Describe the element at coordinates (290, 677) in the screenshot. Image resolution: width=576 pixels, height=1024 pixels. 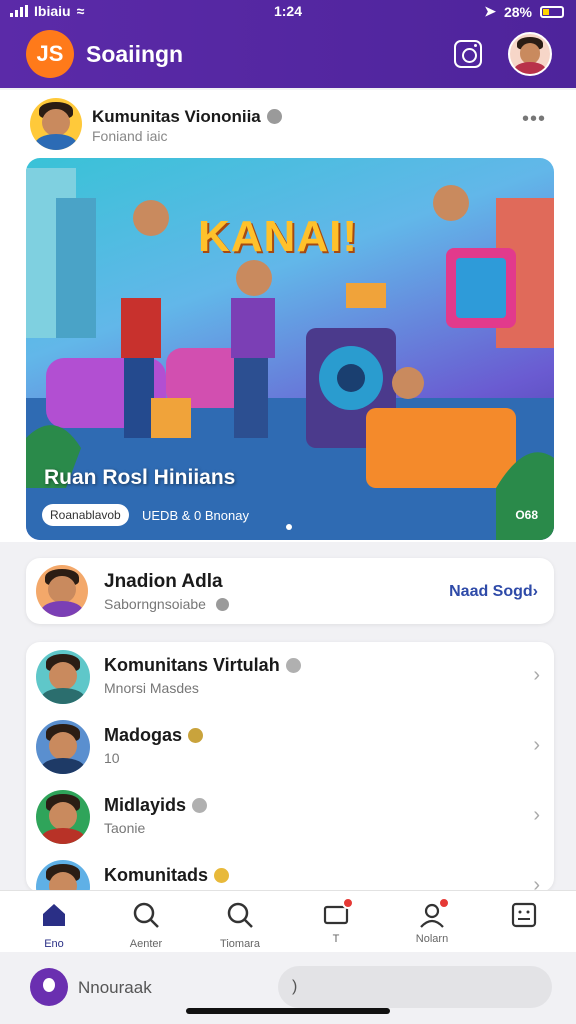
I see `list-item: Komunitans Virtulah Mnorsi Masdes ›` at that location.